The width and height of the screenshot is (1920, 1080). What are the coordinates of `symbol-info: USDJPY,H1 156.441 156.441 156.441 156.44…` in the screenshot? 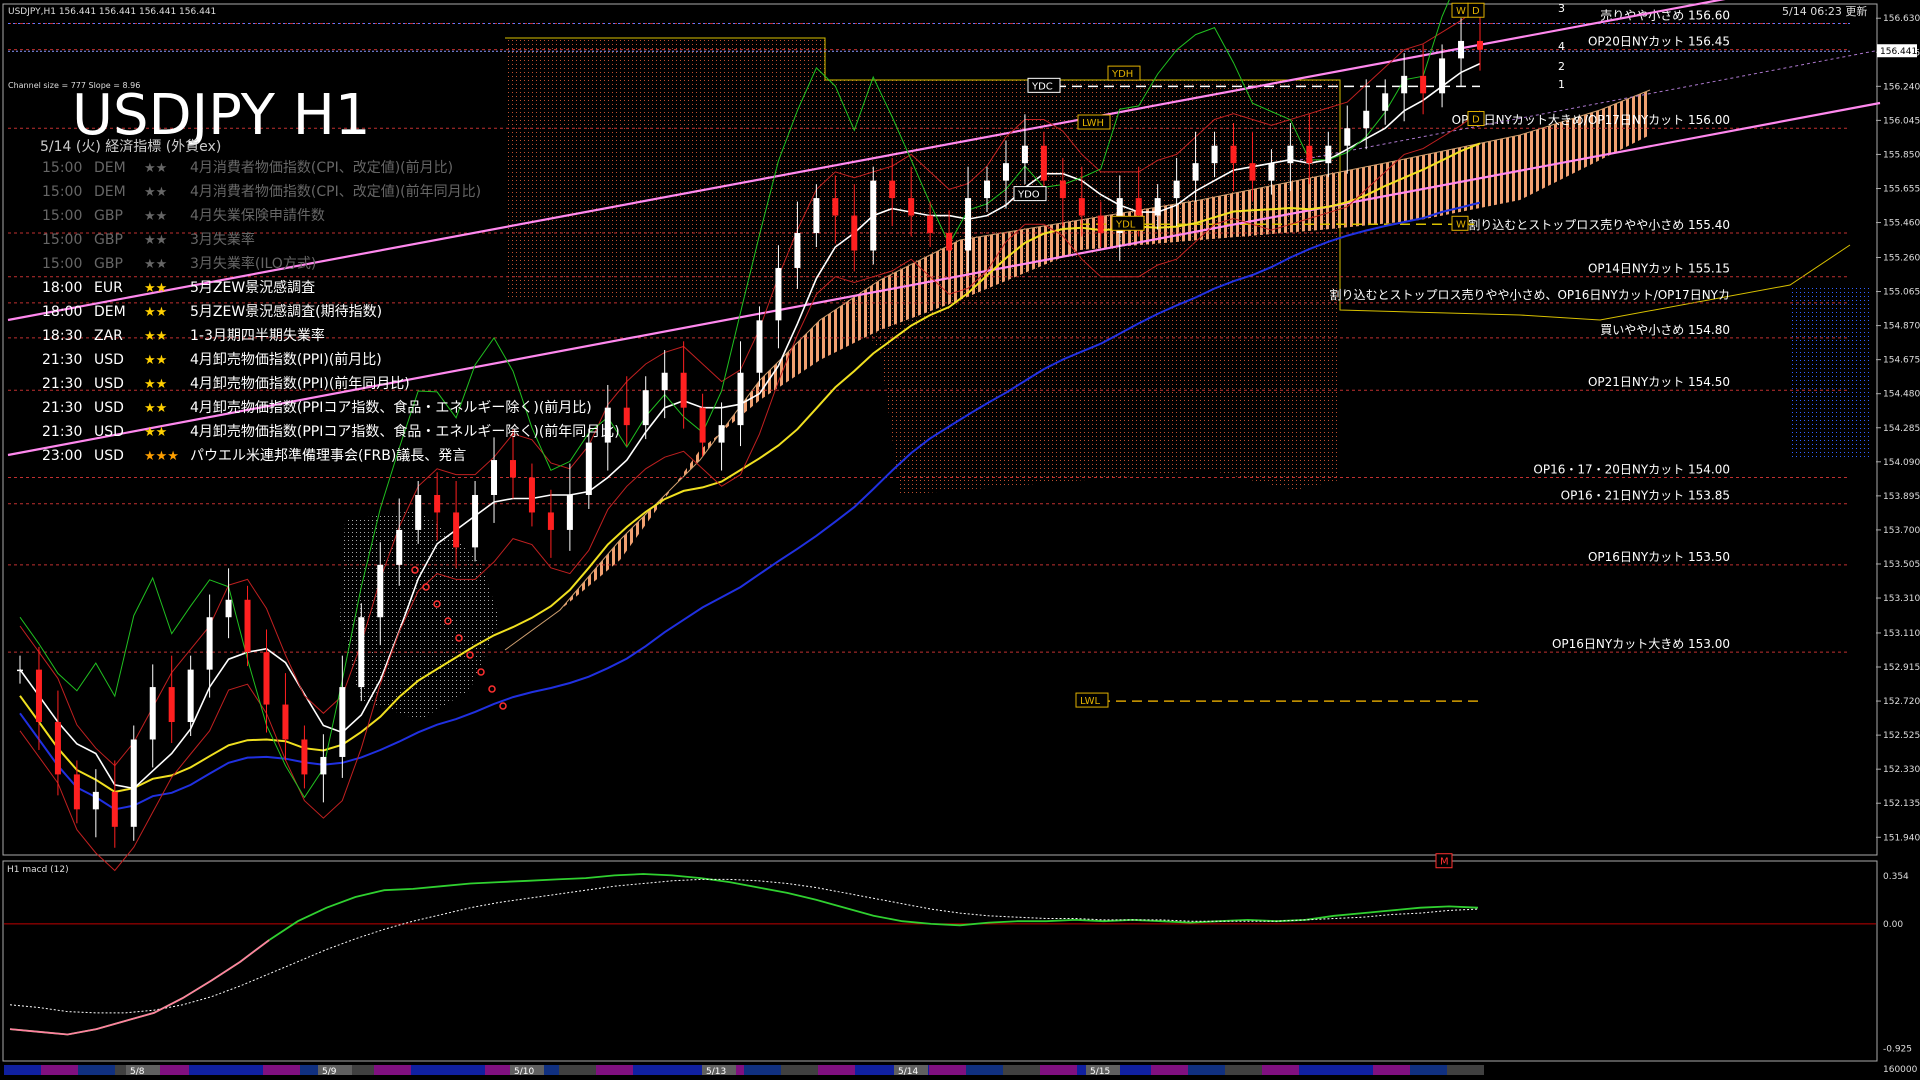 It's located at (112, 12).